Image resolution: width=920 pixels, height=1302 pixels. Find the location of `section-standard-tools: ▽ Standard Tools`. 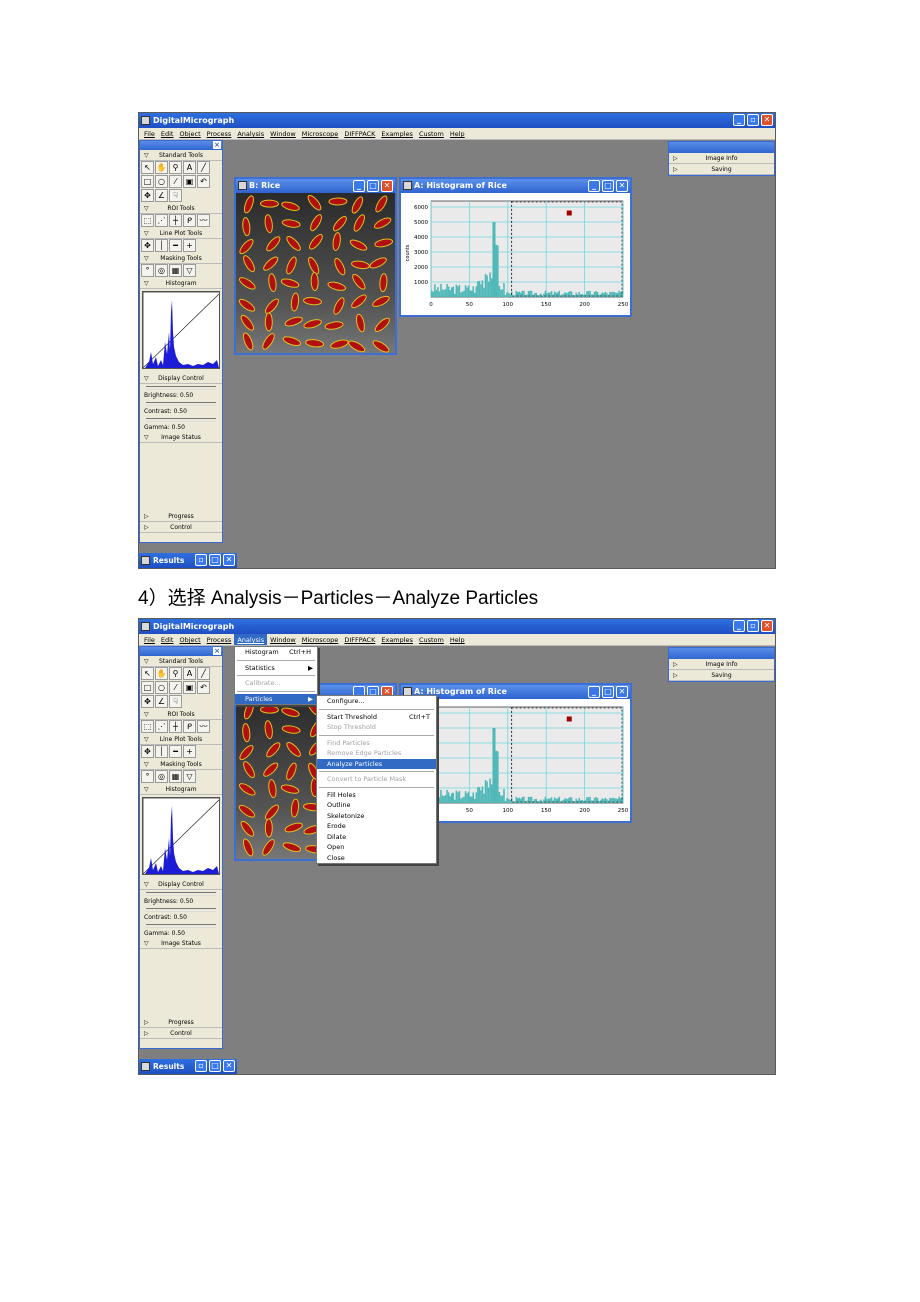

section-standard-tools: ▽ Standard Tools is located at coordinates (181, 661).